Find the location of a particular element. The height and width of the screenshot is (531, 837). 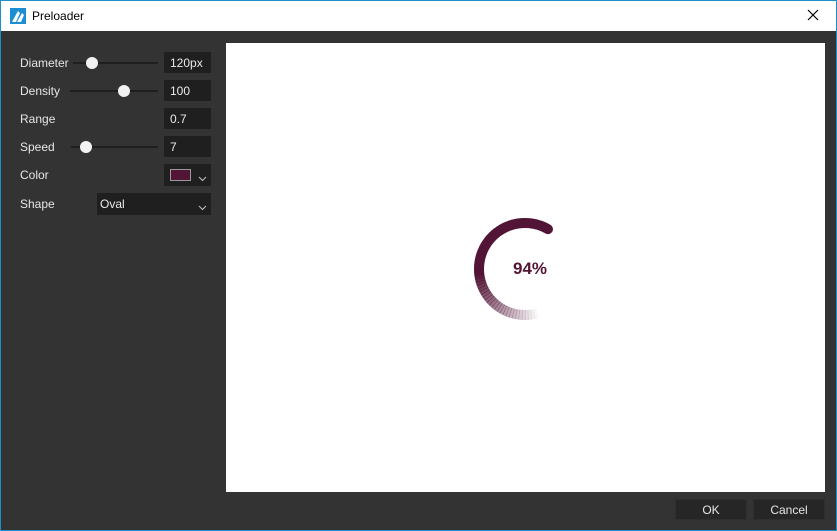

range-label: Range is located at coordinates (38, 119).